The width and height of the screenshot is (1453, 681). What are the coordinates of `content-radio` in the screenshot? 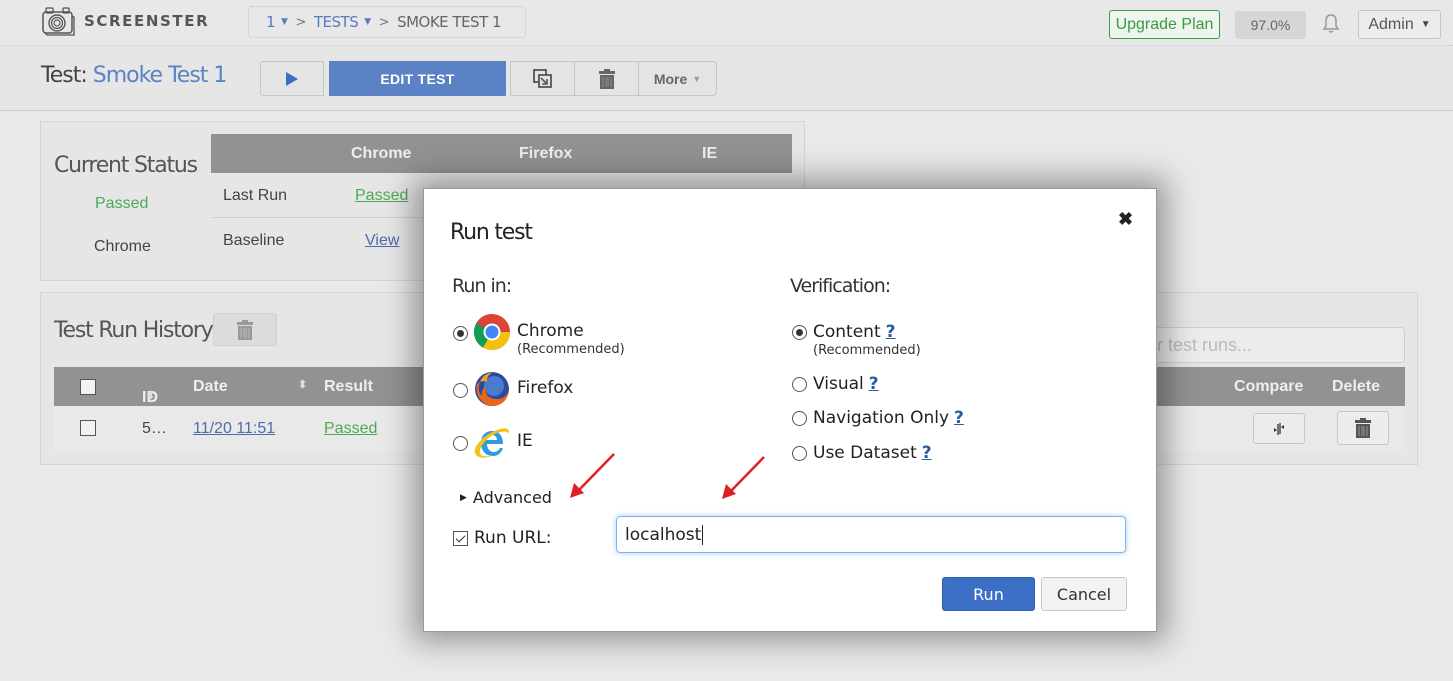 It's located at (799, 332).